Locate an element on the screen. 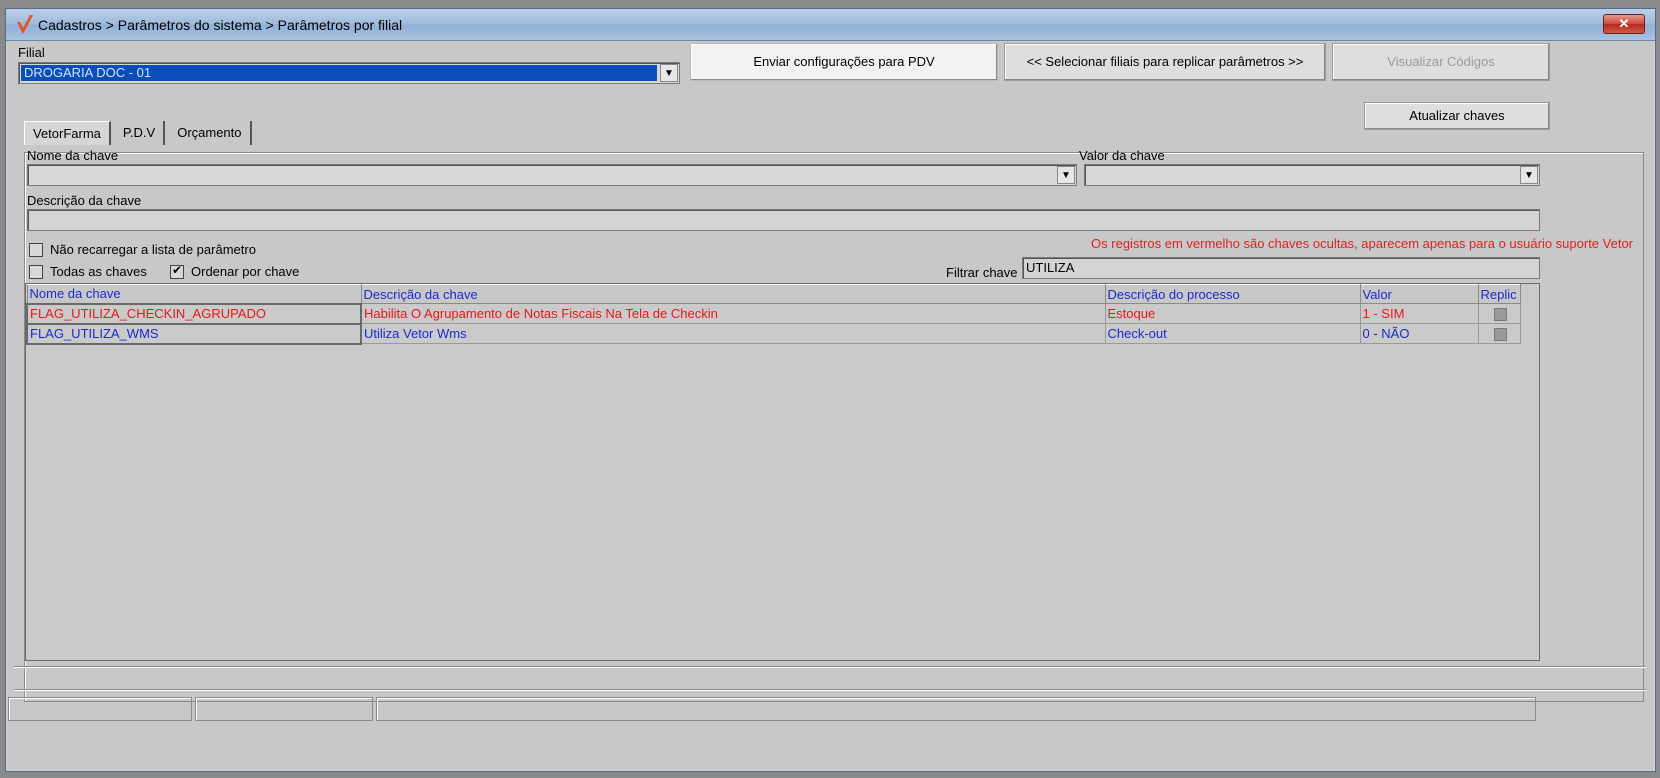  status-bar is located at coordinates (827, 709).